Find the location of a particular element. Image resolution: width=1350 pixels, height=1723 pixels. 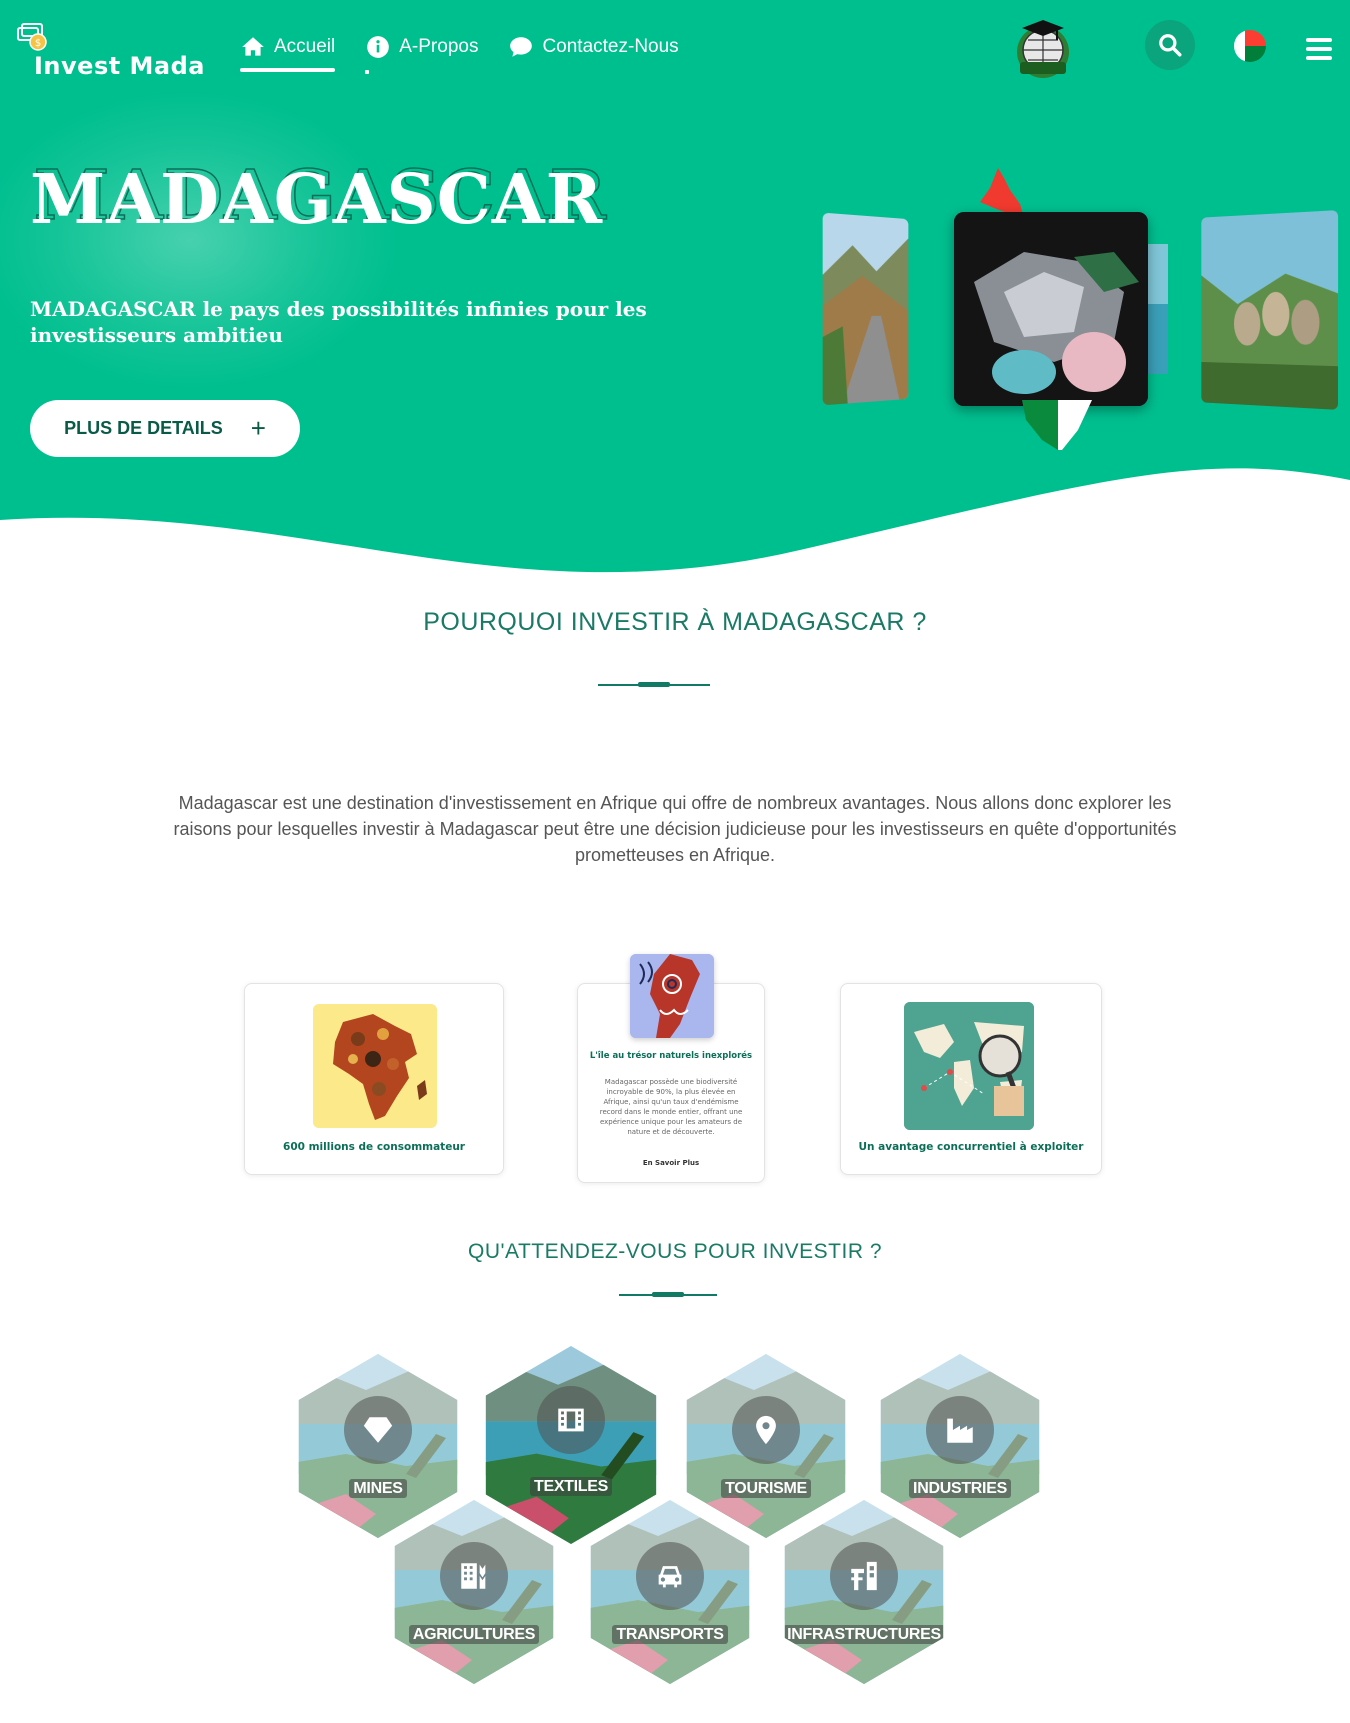

carousel-image-mountain-road is located at coordinates (865, 309).